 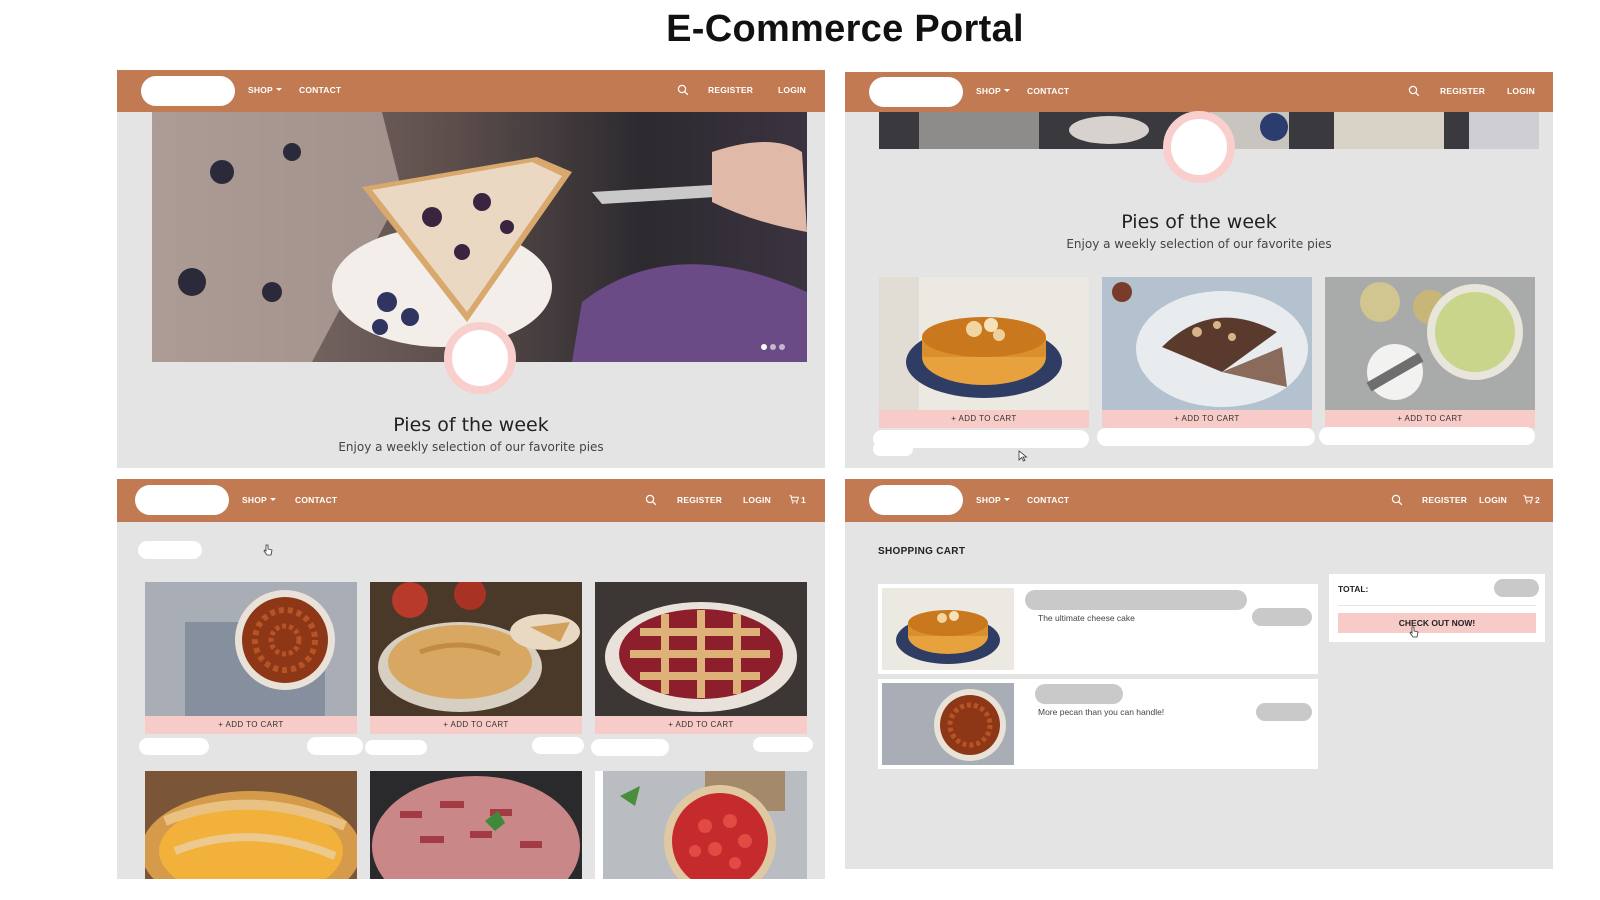 I want to click on redacted-item-price, so click(x=1282, y=617).